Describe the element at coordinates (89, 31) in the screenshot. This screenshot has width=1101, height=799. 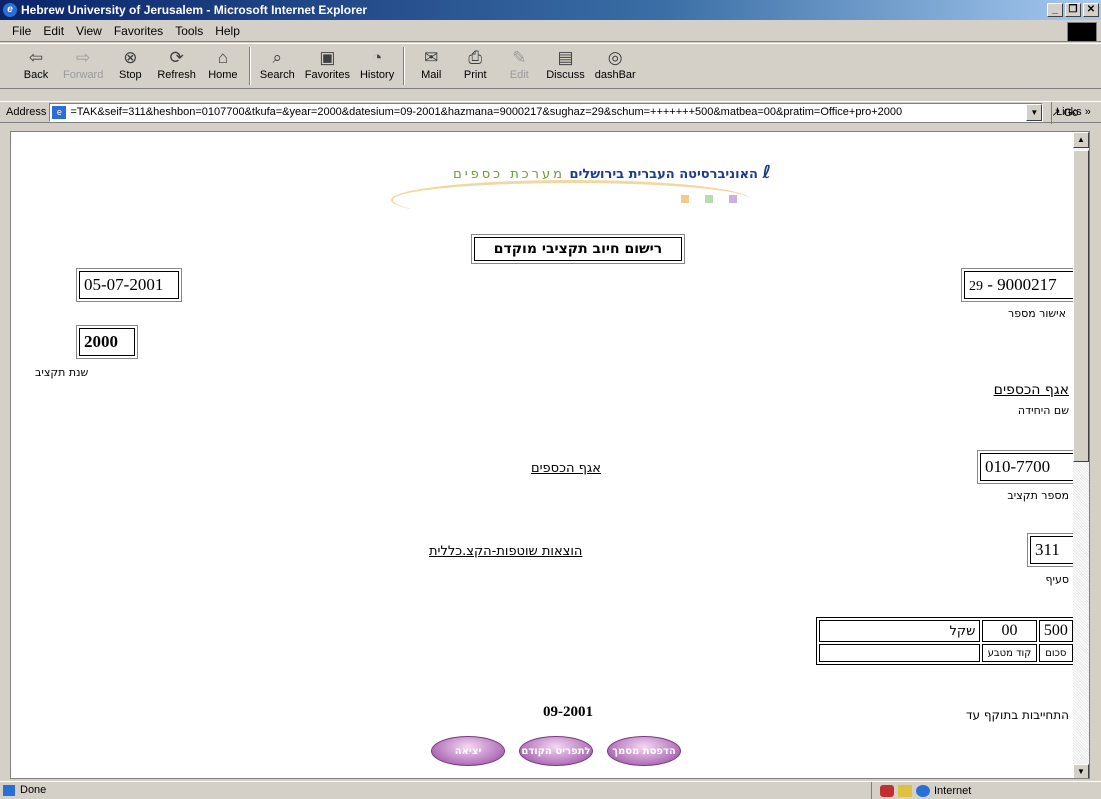
I see `menu-view: View` at that location.